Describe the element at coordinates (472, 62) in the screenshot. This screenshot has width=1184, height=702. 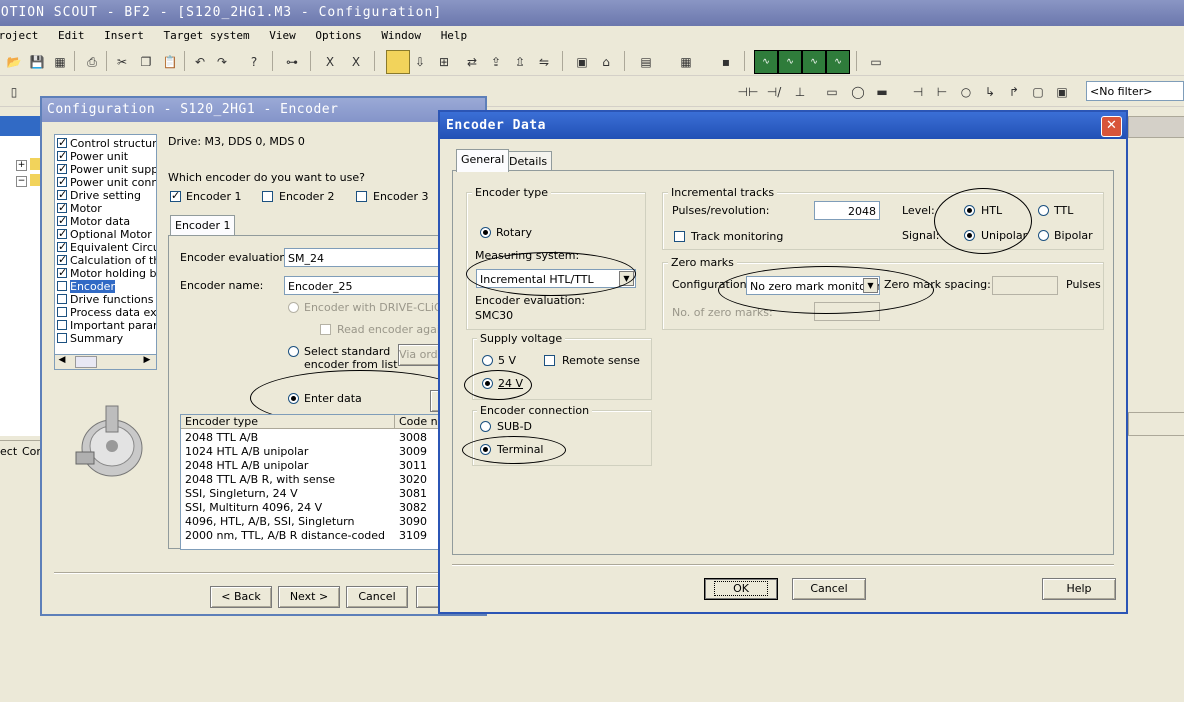
I see `connect-icon: ⇄` at that location.